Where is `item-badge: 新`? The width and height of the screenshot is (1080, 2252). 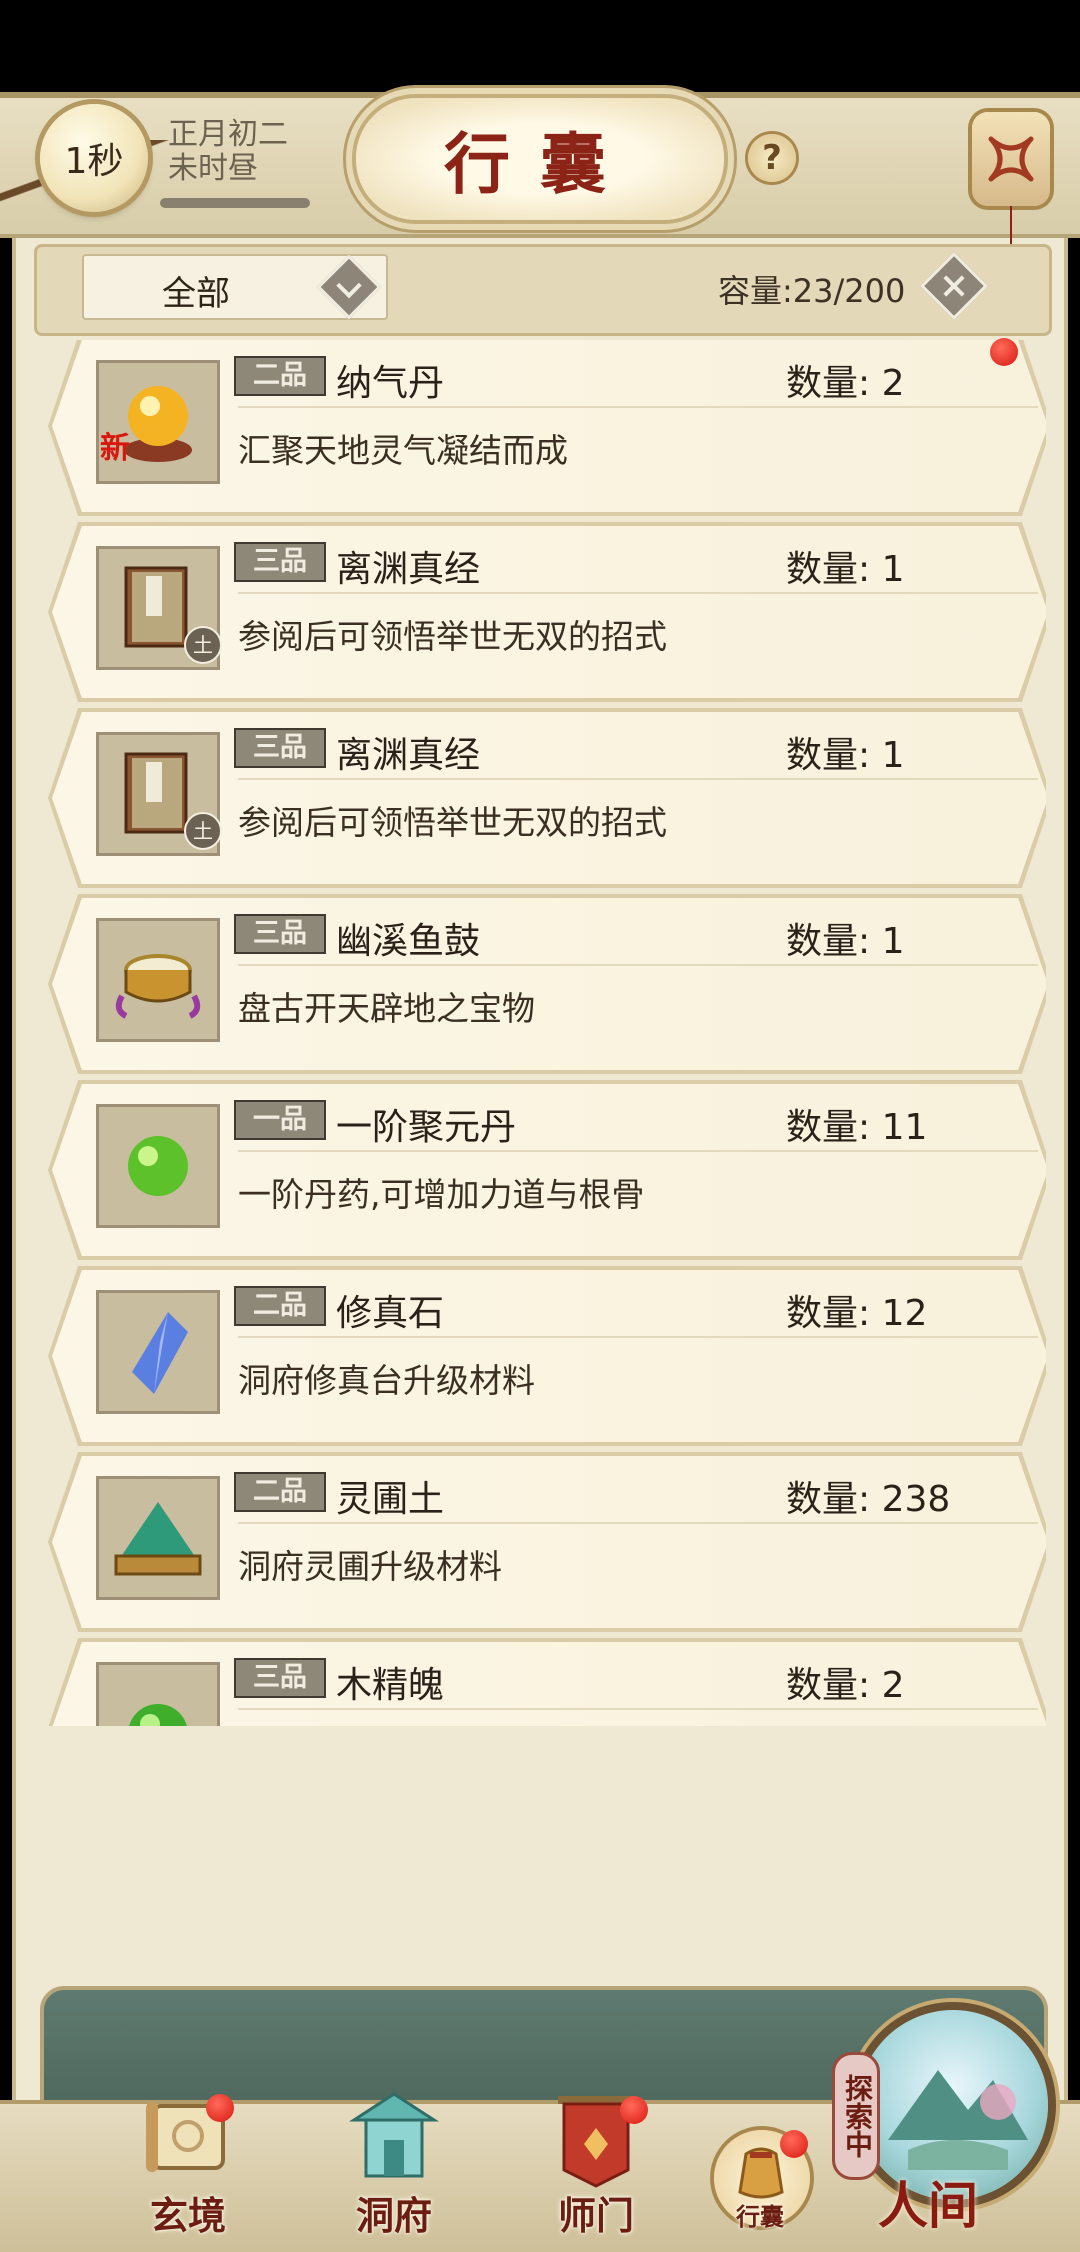 item-badge: 新 is located at coordinates (115, 448).